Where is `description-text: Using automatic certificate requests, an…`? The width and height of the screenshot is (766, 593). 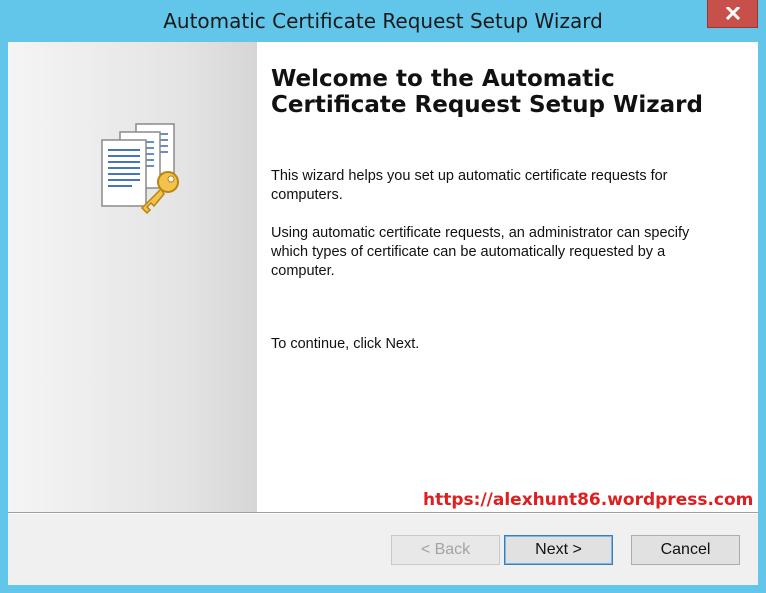
description-text: Using automatic certificate requests, an… is located at coordinates (480, 252).